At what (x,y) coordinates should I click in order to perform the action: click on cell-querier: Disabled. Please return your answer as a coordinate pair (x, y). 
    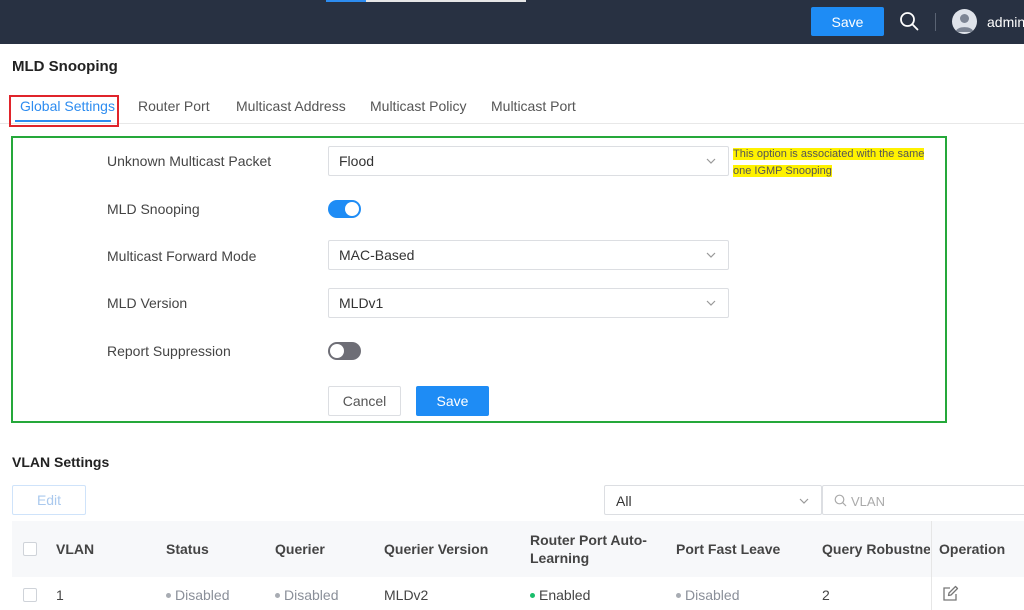
    Looking at the image, I should click on (306, 595).